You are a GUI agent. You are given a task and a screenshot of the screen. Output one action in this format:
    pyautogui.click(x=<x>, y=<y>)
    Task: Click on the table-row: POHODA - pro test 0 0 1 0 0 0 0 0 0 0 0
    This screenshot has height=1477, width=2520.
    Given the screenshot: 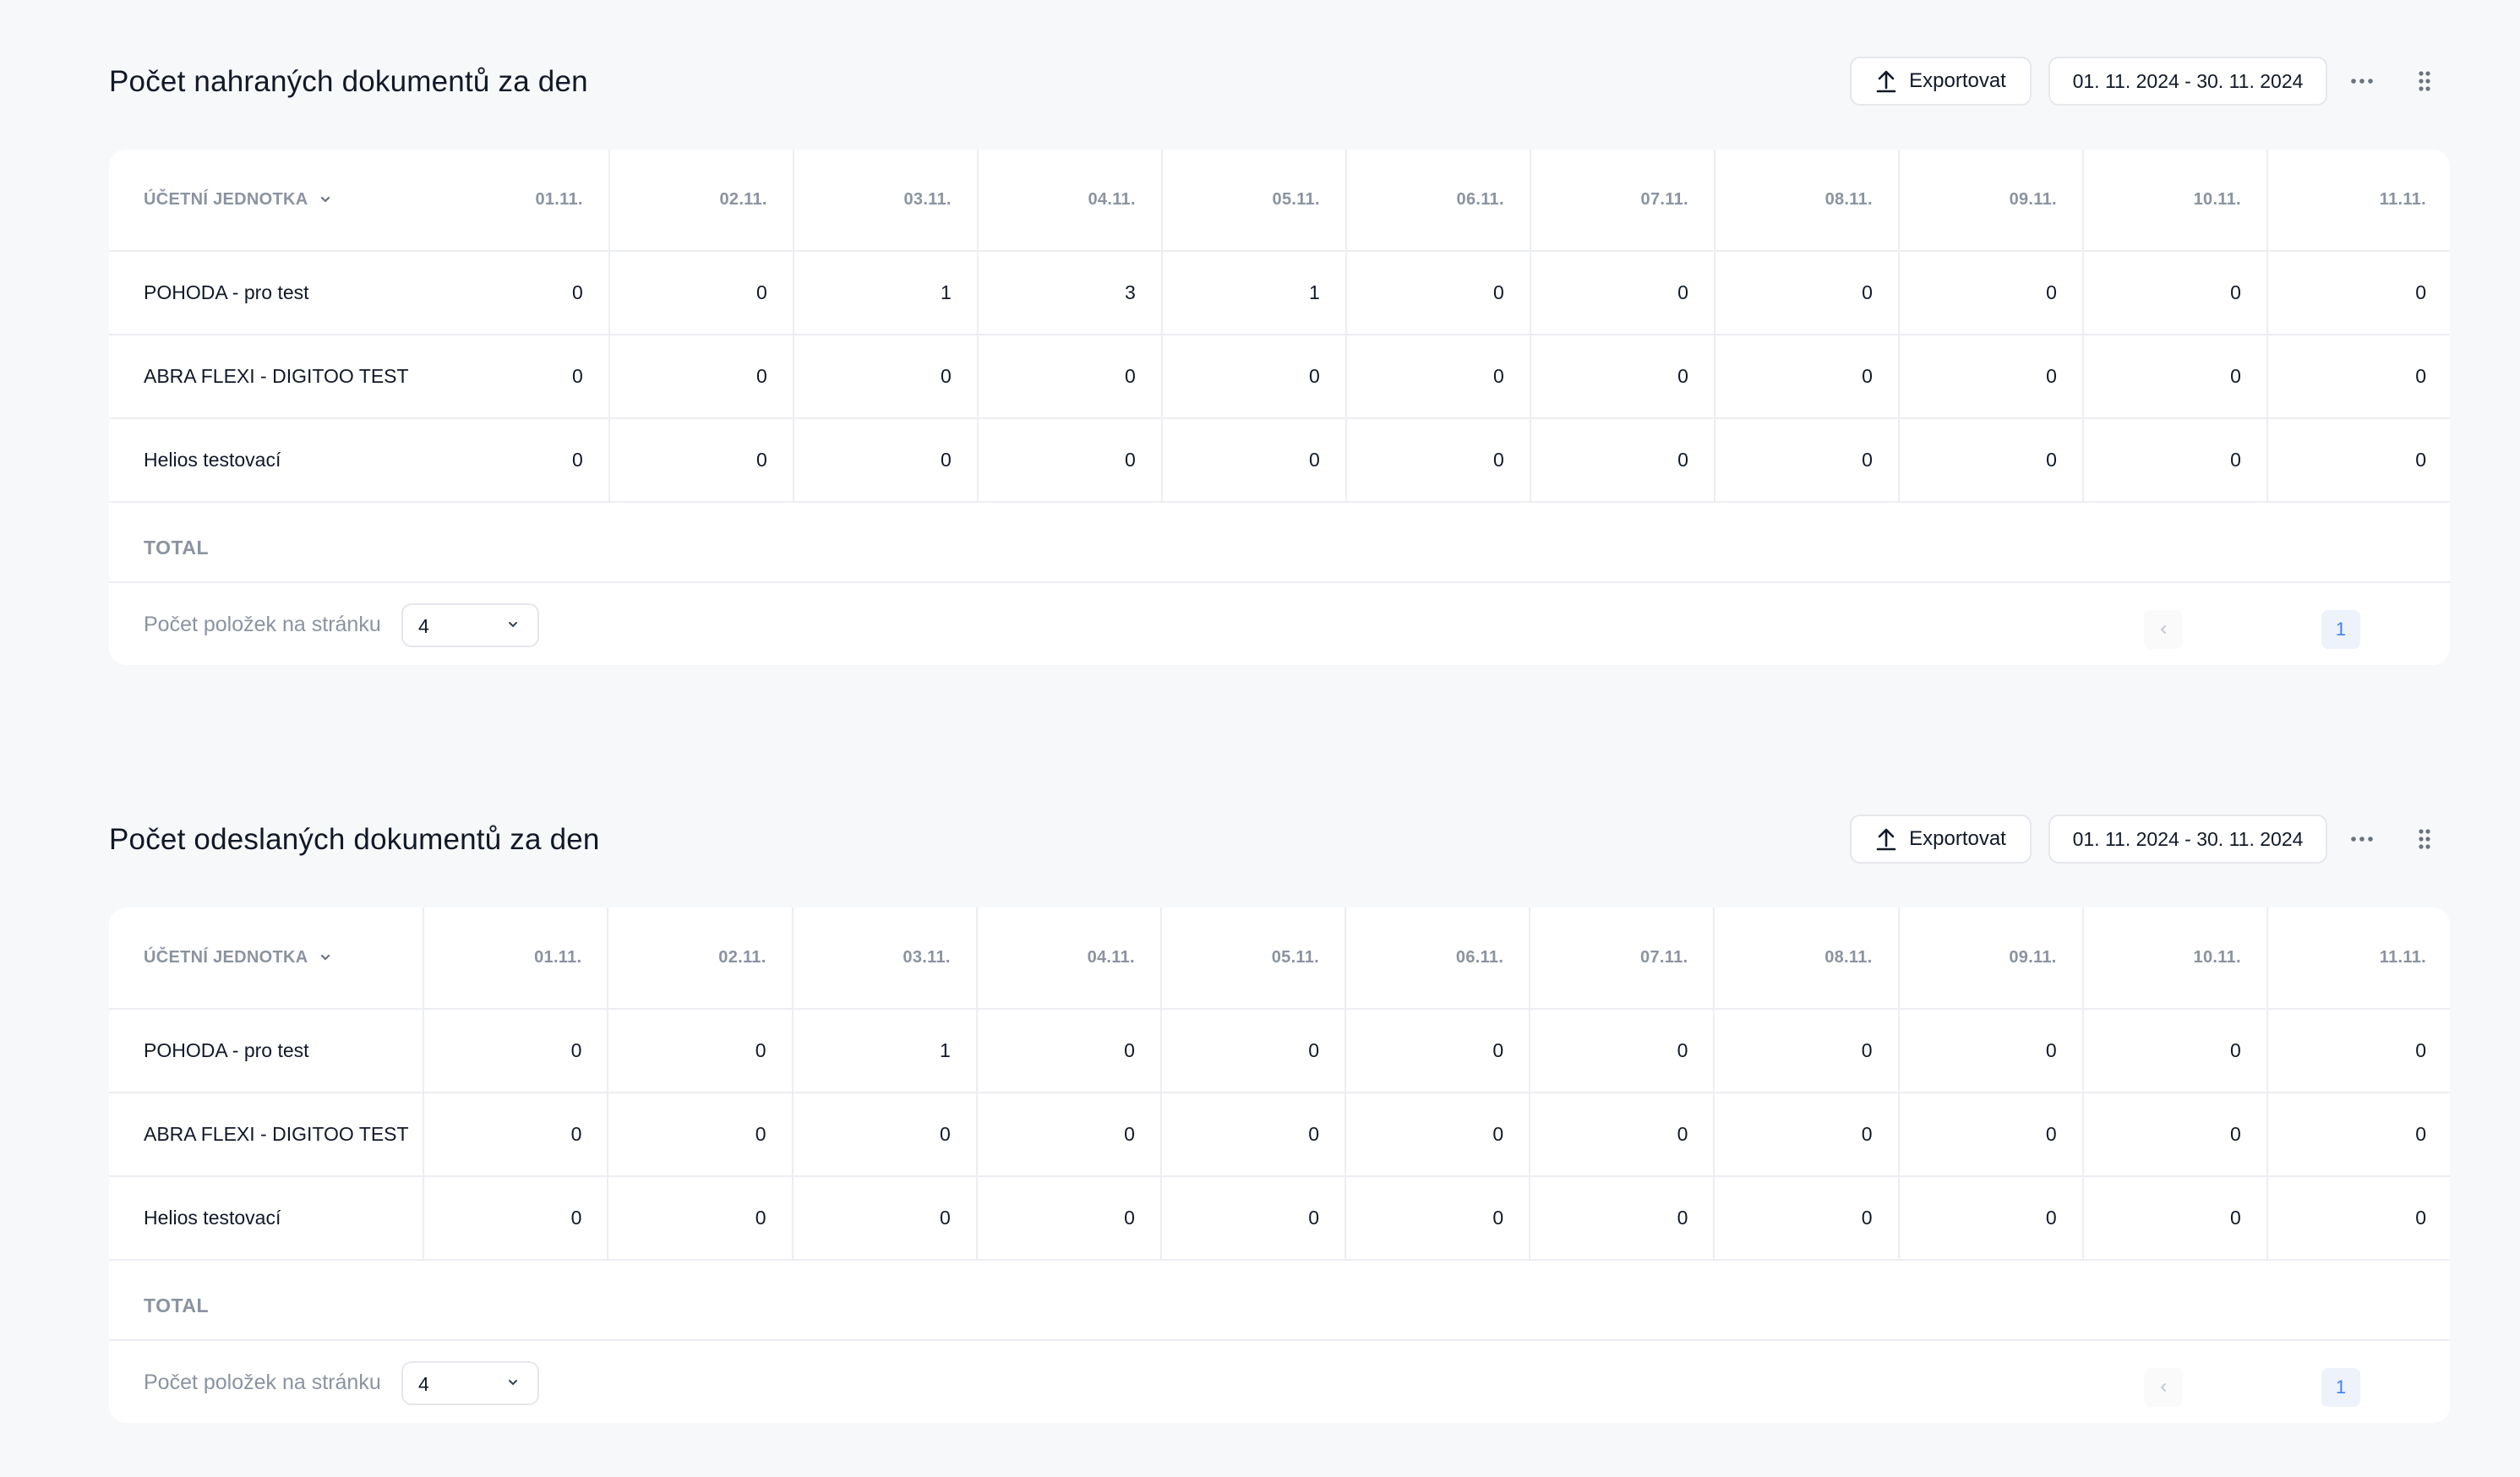 What is the action you would take?
    pyautogui.click(x=1279, y=1051)
    